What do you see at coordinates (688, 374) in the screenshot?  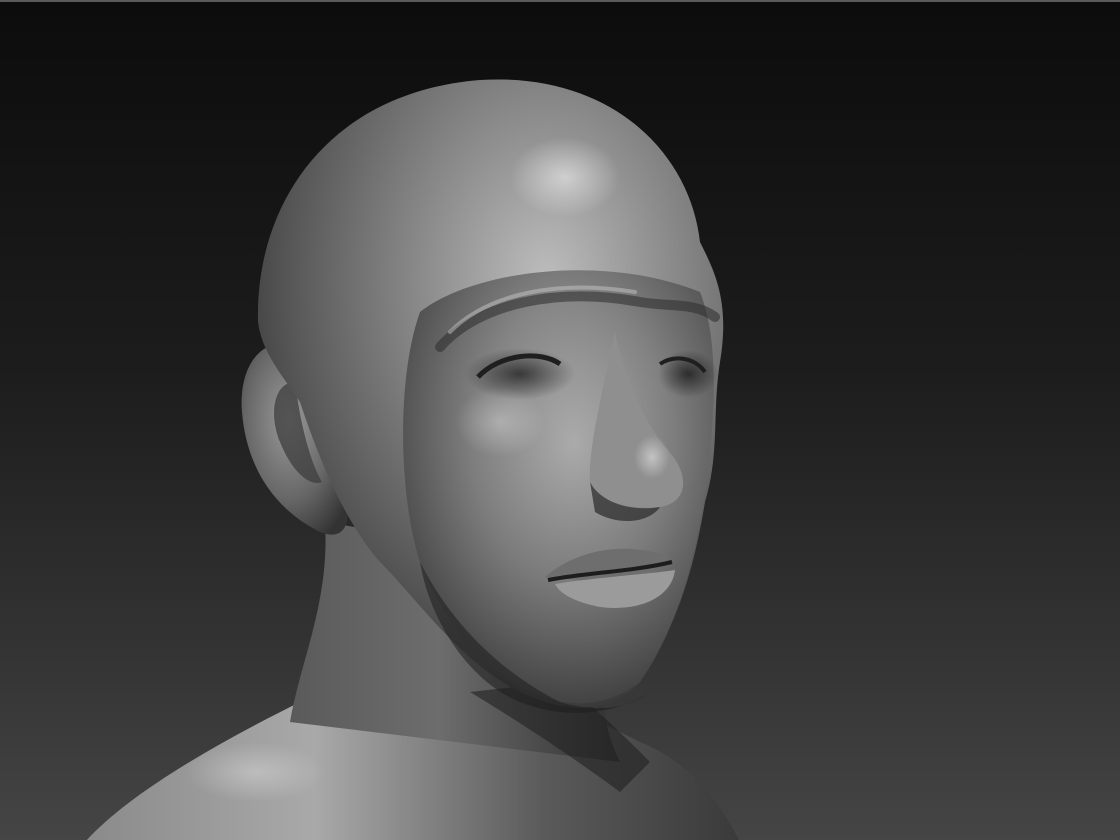 I see `eye-socket-right` at bounding box center [688, 374].